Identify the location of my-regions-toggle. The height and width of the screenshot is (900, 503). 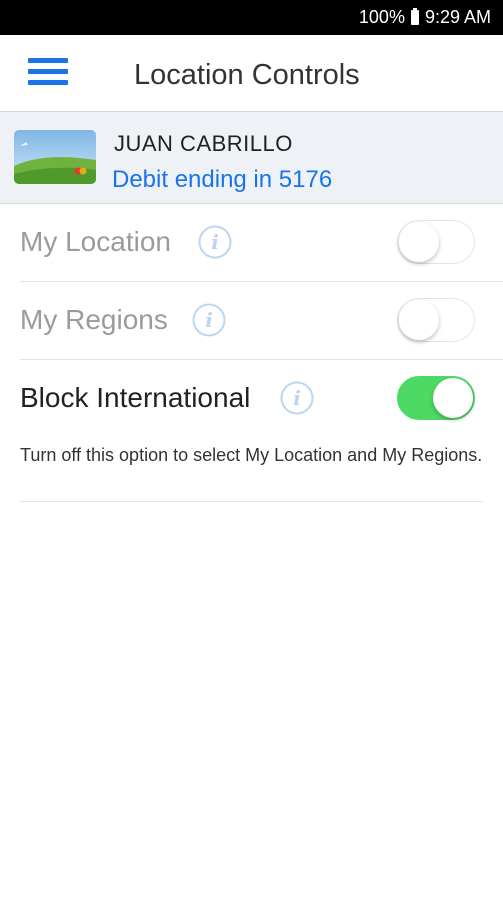
(436, 320).